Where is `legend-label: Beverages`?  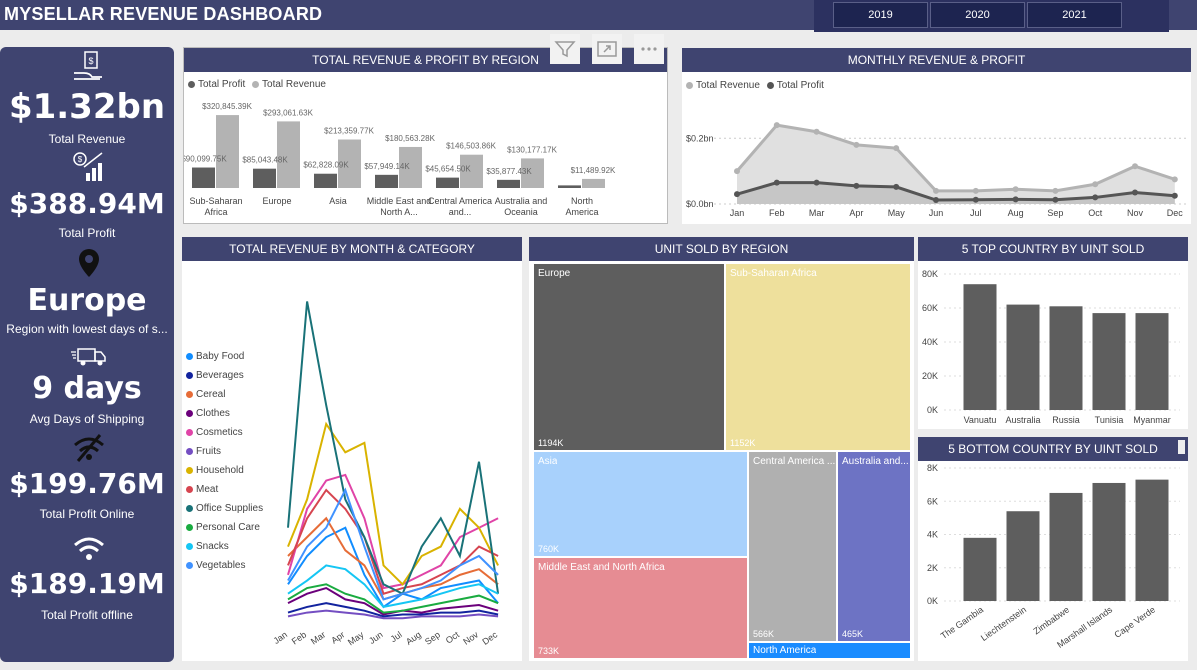 legend-label: Beverages is located at coordinates (220, 375).